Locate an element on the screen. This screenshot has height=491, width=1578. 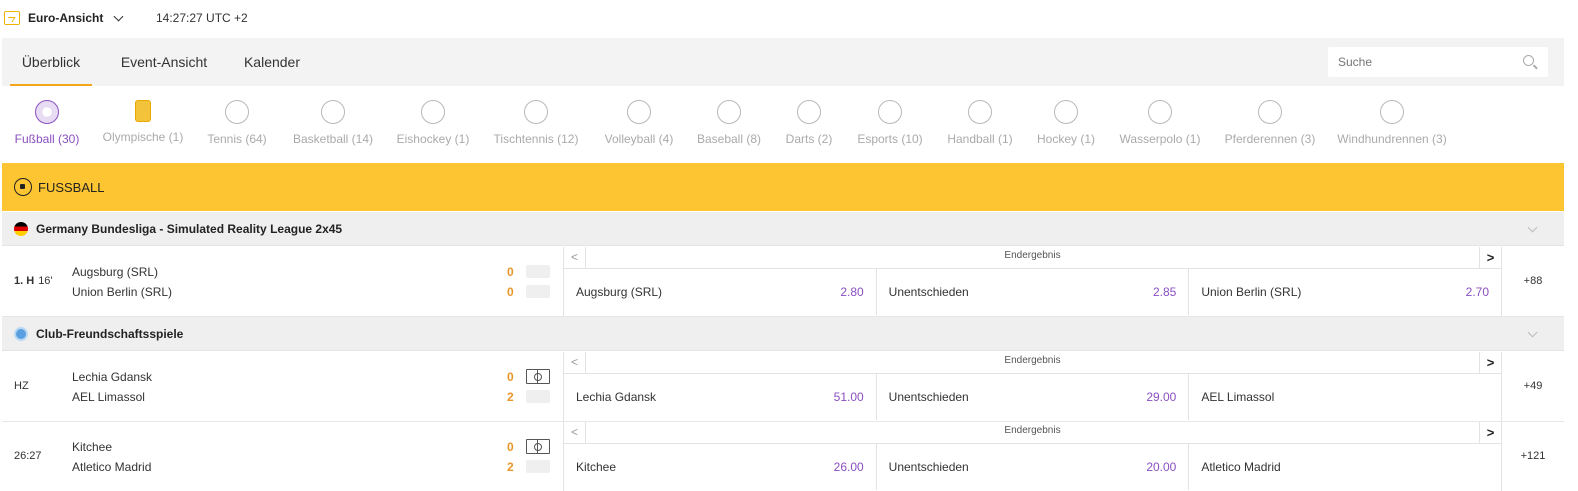
greyhound-icon is located at coordinates (1392, 112).